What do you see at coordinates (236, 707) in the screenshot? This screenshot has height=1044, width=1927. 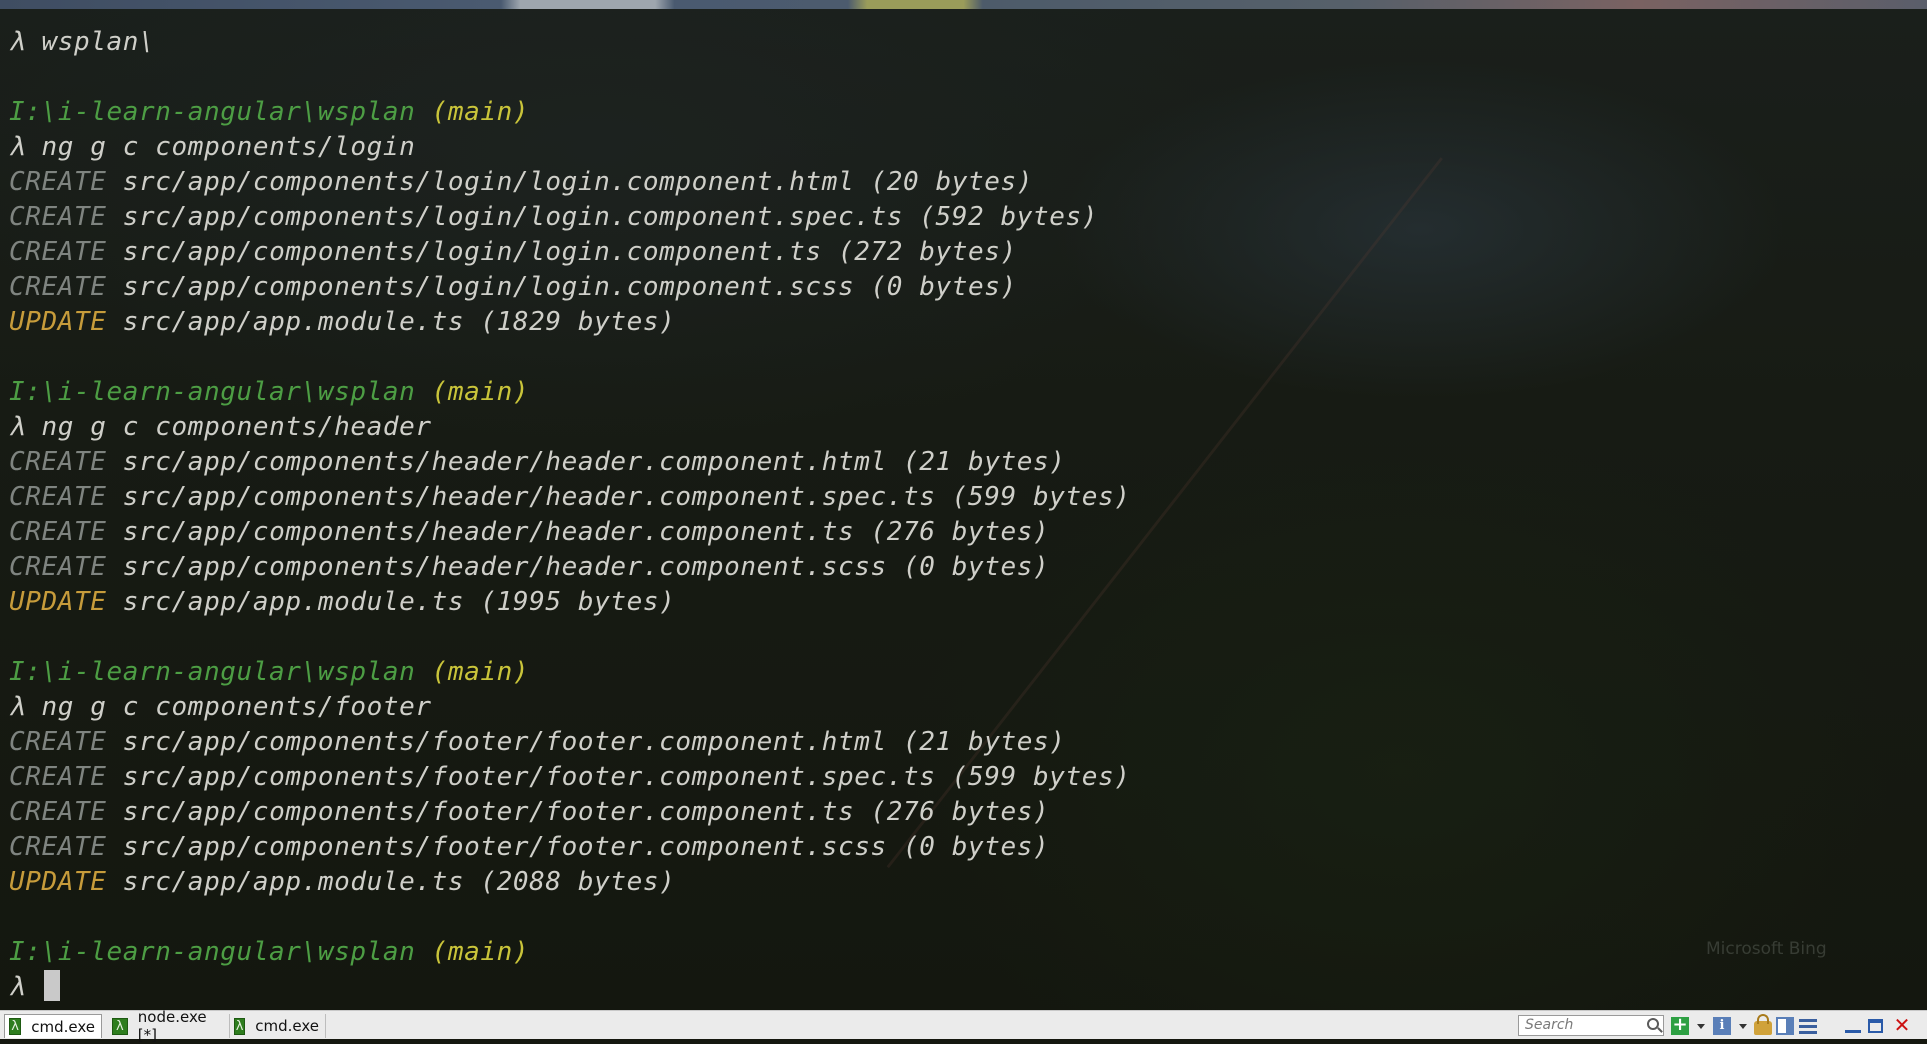 I see `command-text: ng g c components/footer` at bounding box center [236, 707].